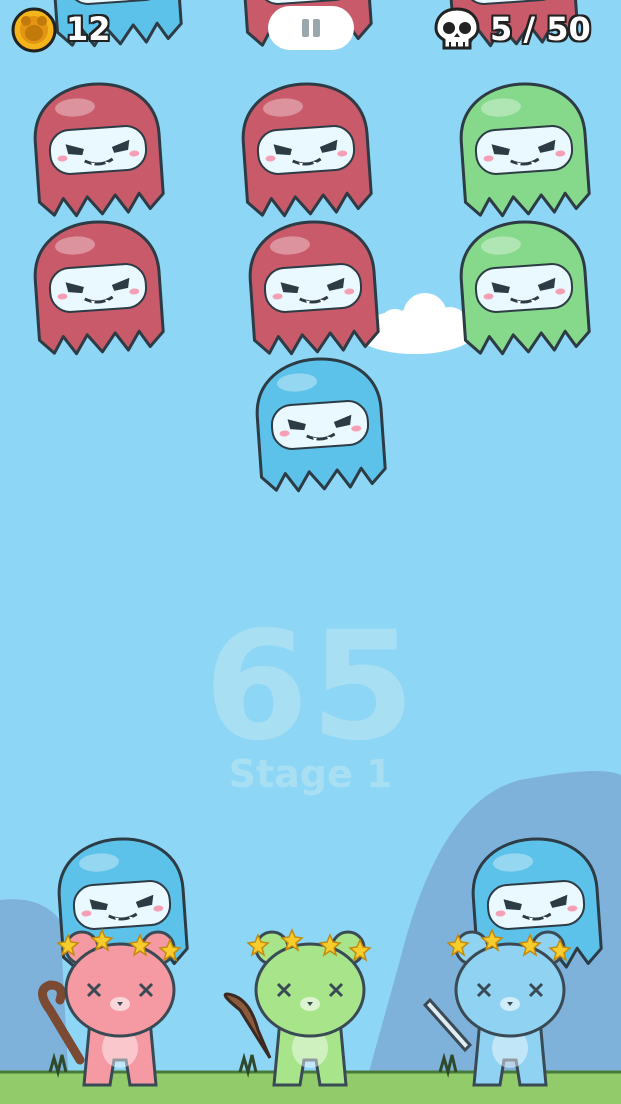 The image size is (621, 1104). What do you see at coordinates (316, 28) in the screenshot?
I see `pause-icon-bar` at bounding box center [316, 28].